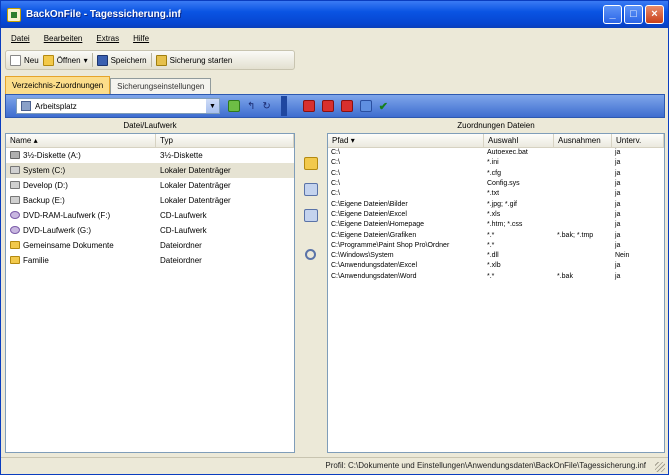 This screenshot has height=475, width=669. I want to click on checkmark-icon: ✔, so click(383, 106).